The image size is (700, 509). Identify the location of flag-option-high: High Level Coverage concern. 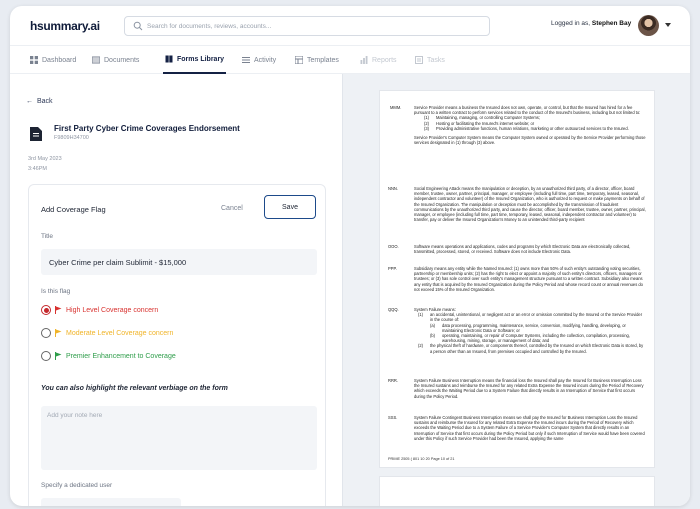
(99, 310).